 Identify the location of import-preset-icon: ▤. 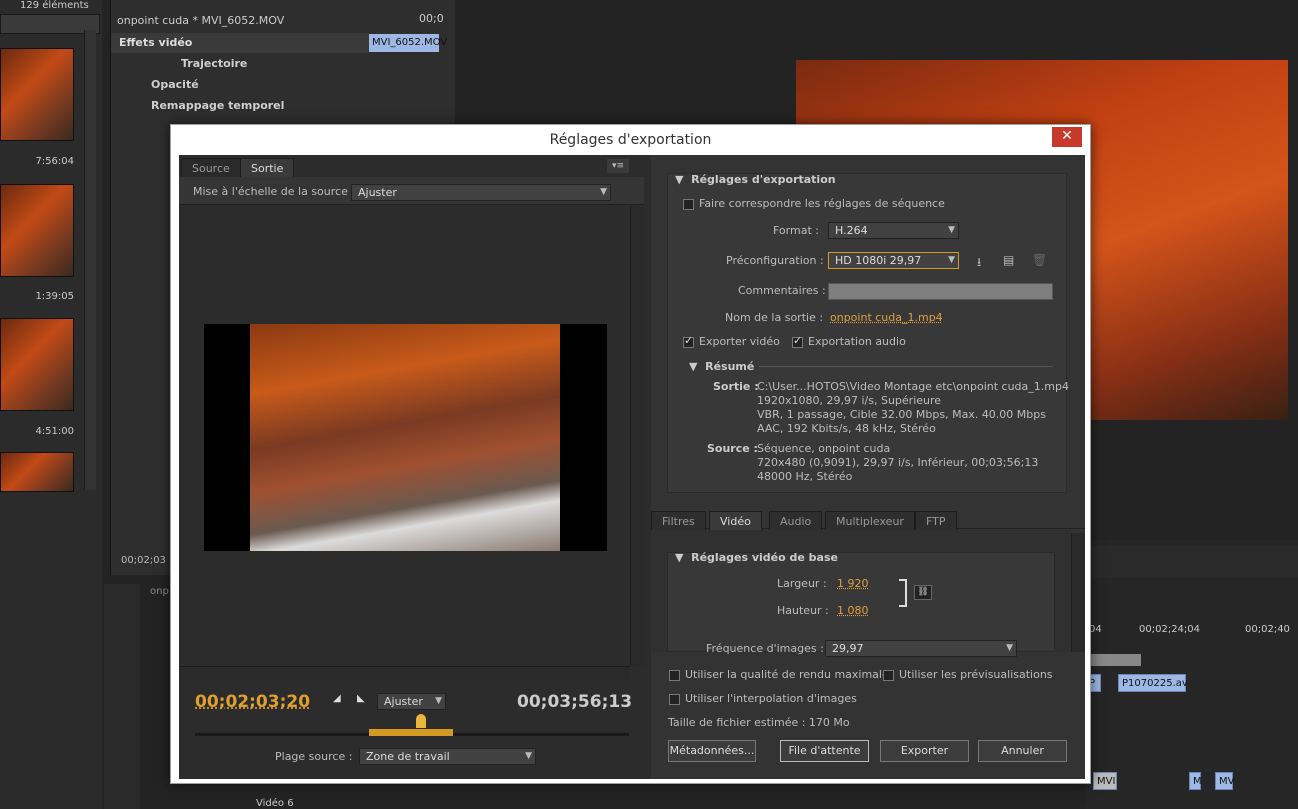
(1008, 260).